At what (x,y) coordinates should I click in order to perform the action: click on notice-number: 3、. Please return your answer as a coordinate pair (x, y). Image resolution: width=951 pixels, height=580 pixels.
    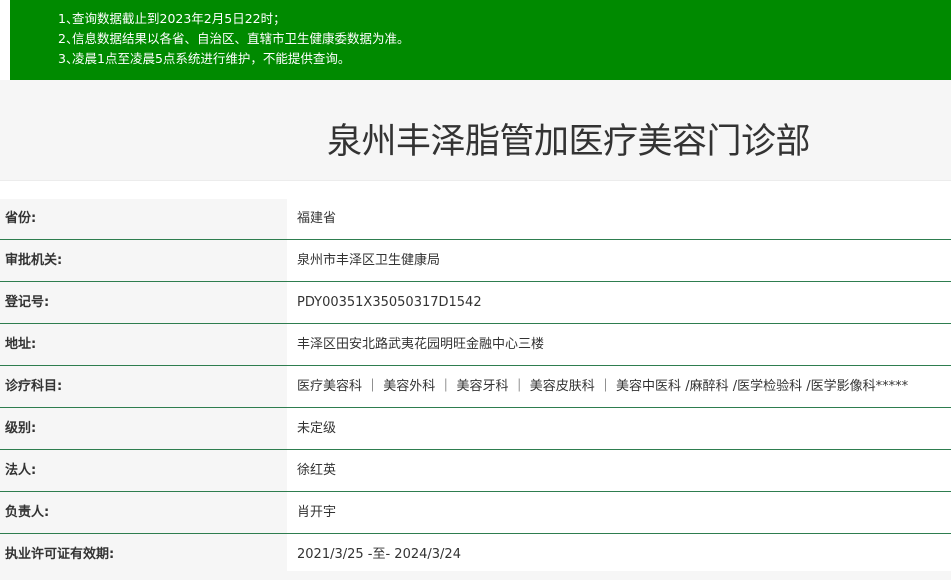
    Looking at the image, I should click on (68, 58).